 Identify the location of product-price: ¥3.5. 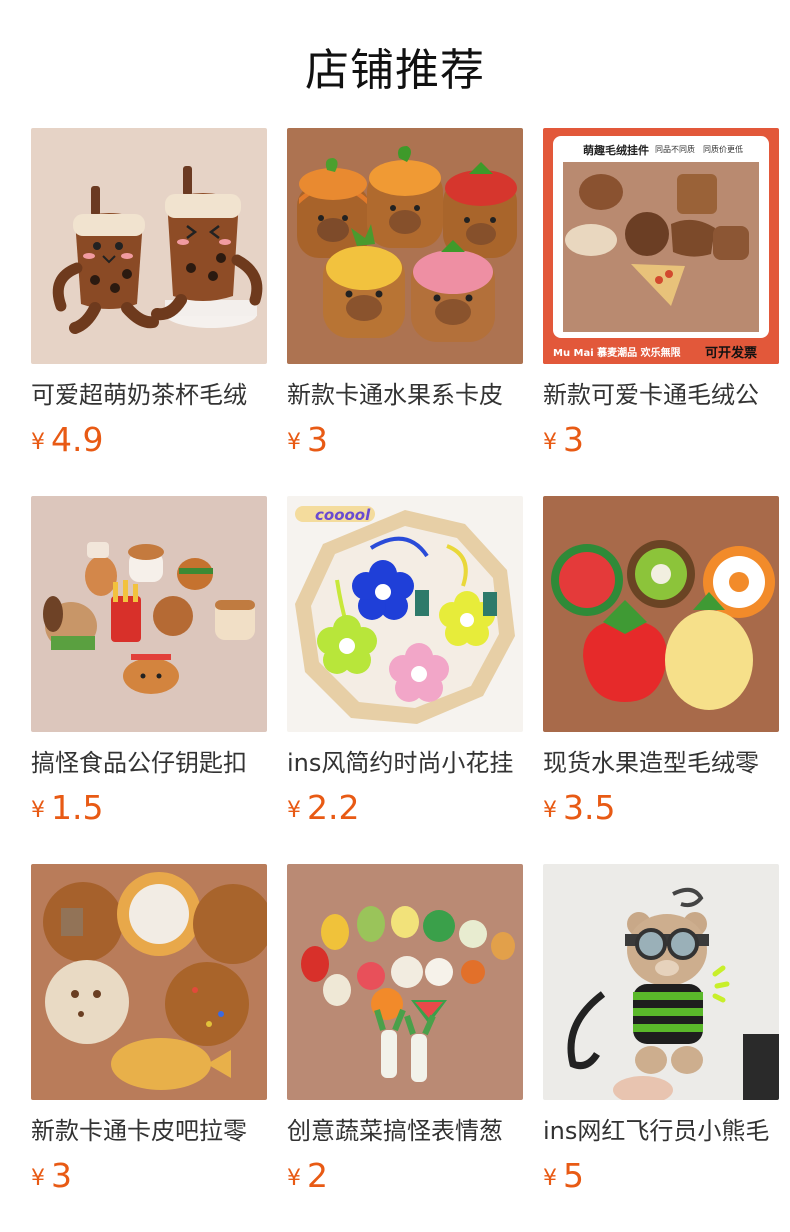
(661, 808).